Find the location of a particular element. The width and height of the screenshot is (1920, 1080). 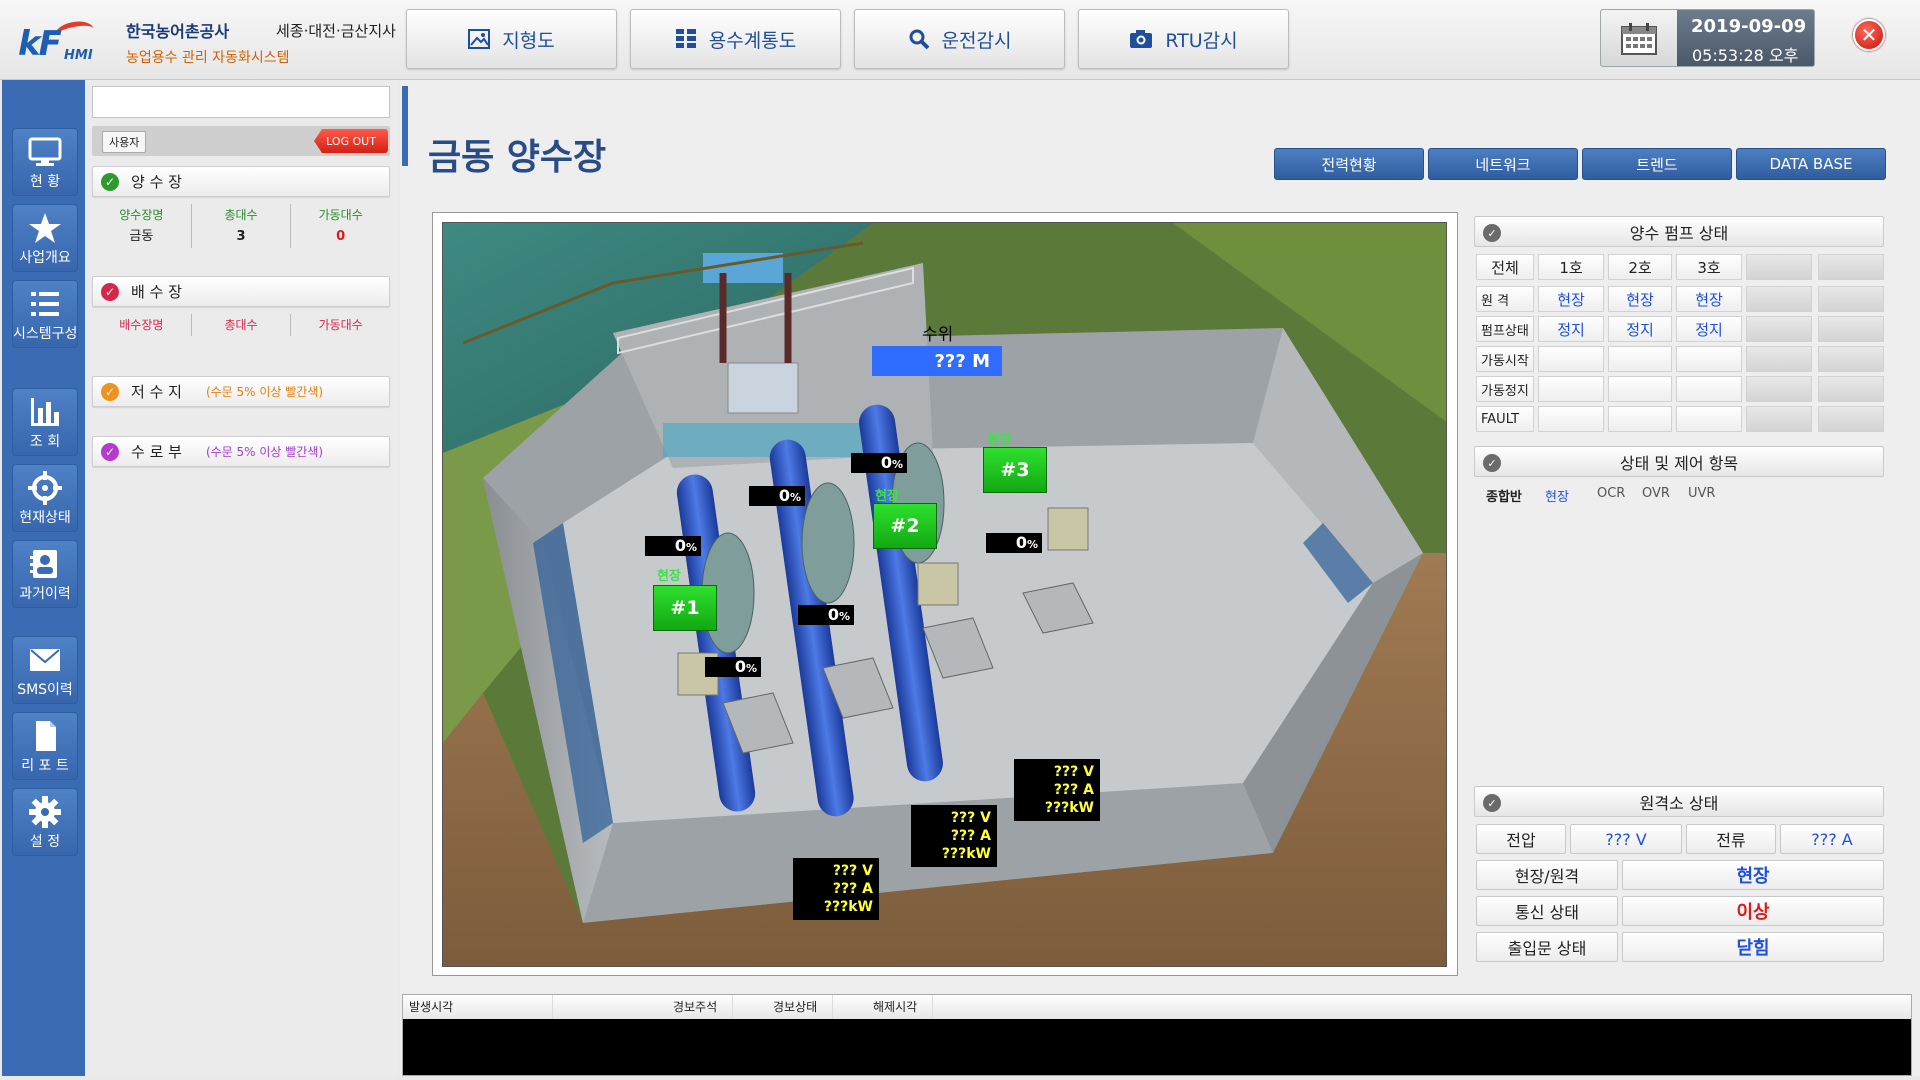

drain-station-header: ✓ 배 수 장 is located at coordinates (241, 291).